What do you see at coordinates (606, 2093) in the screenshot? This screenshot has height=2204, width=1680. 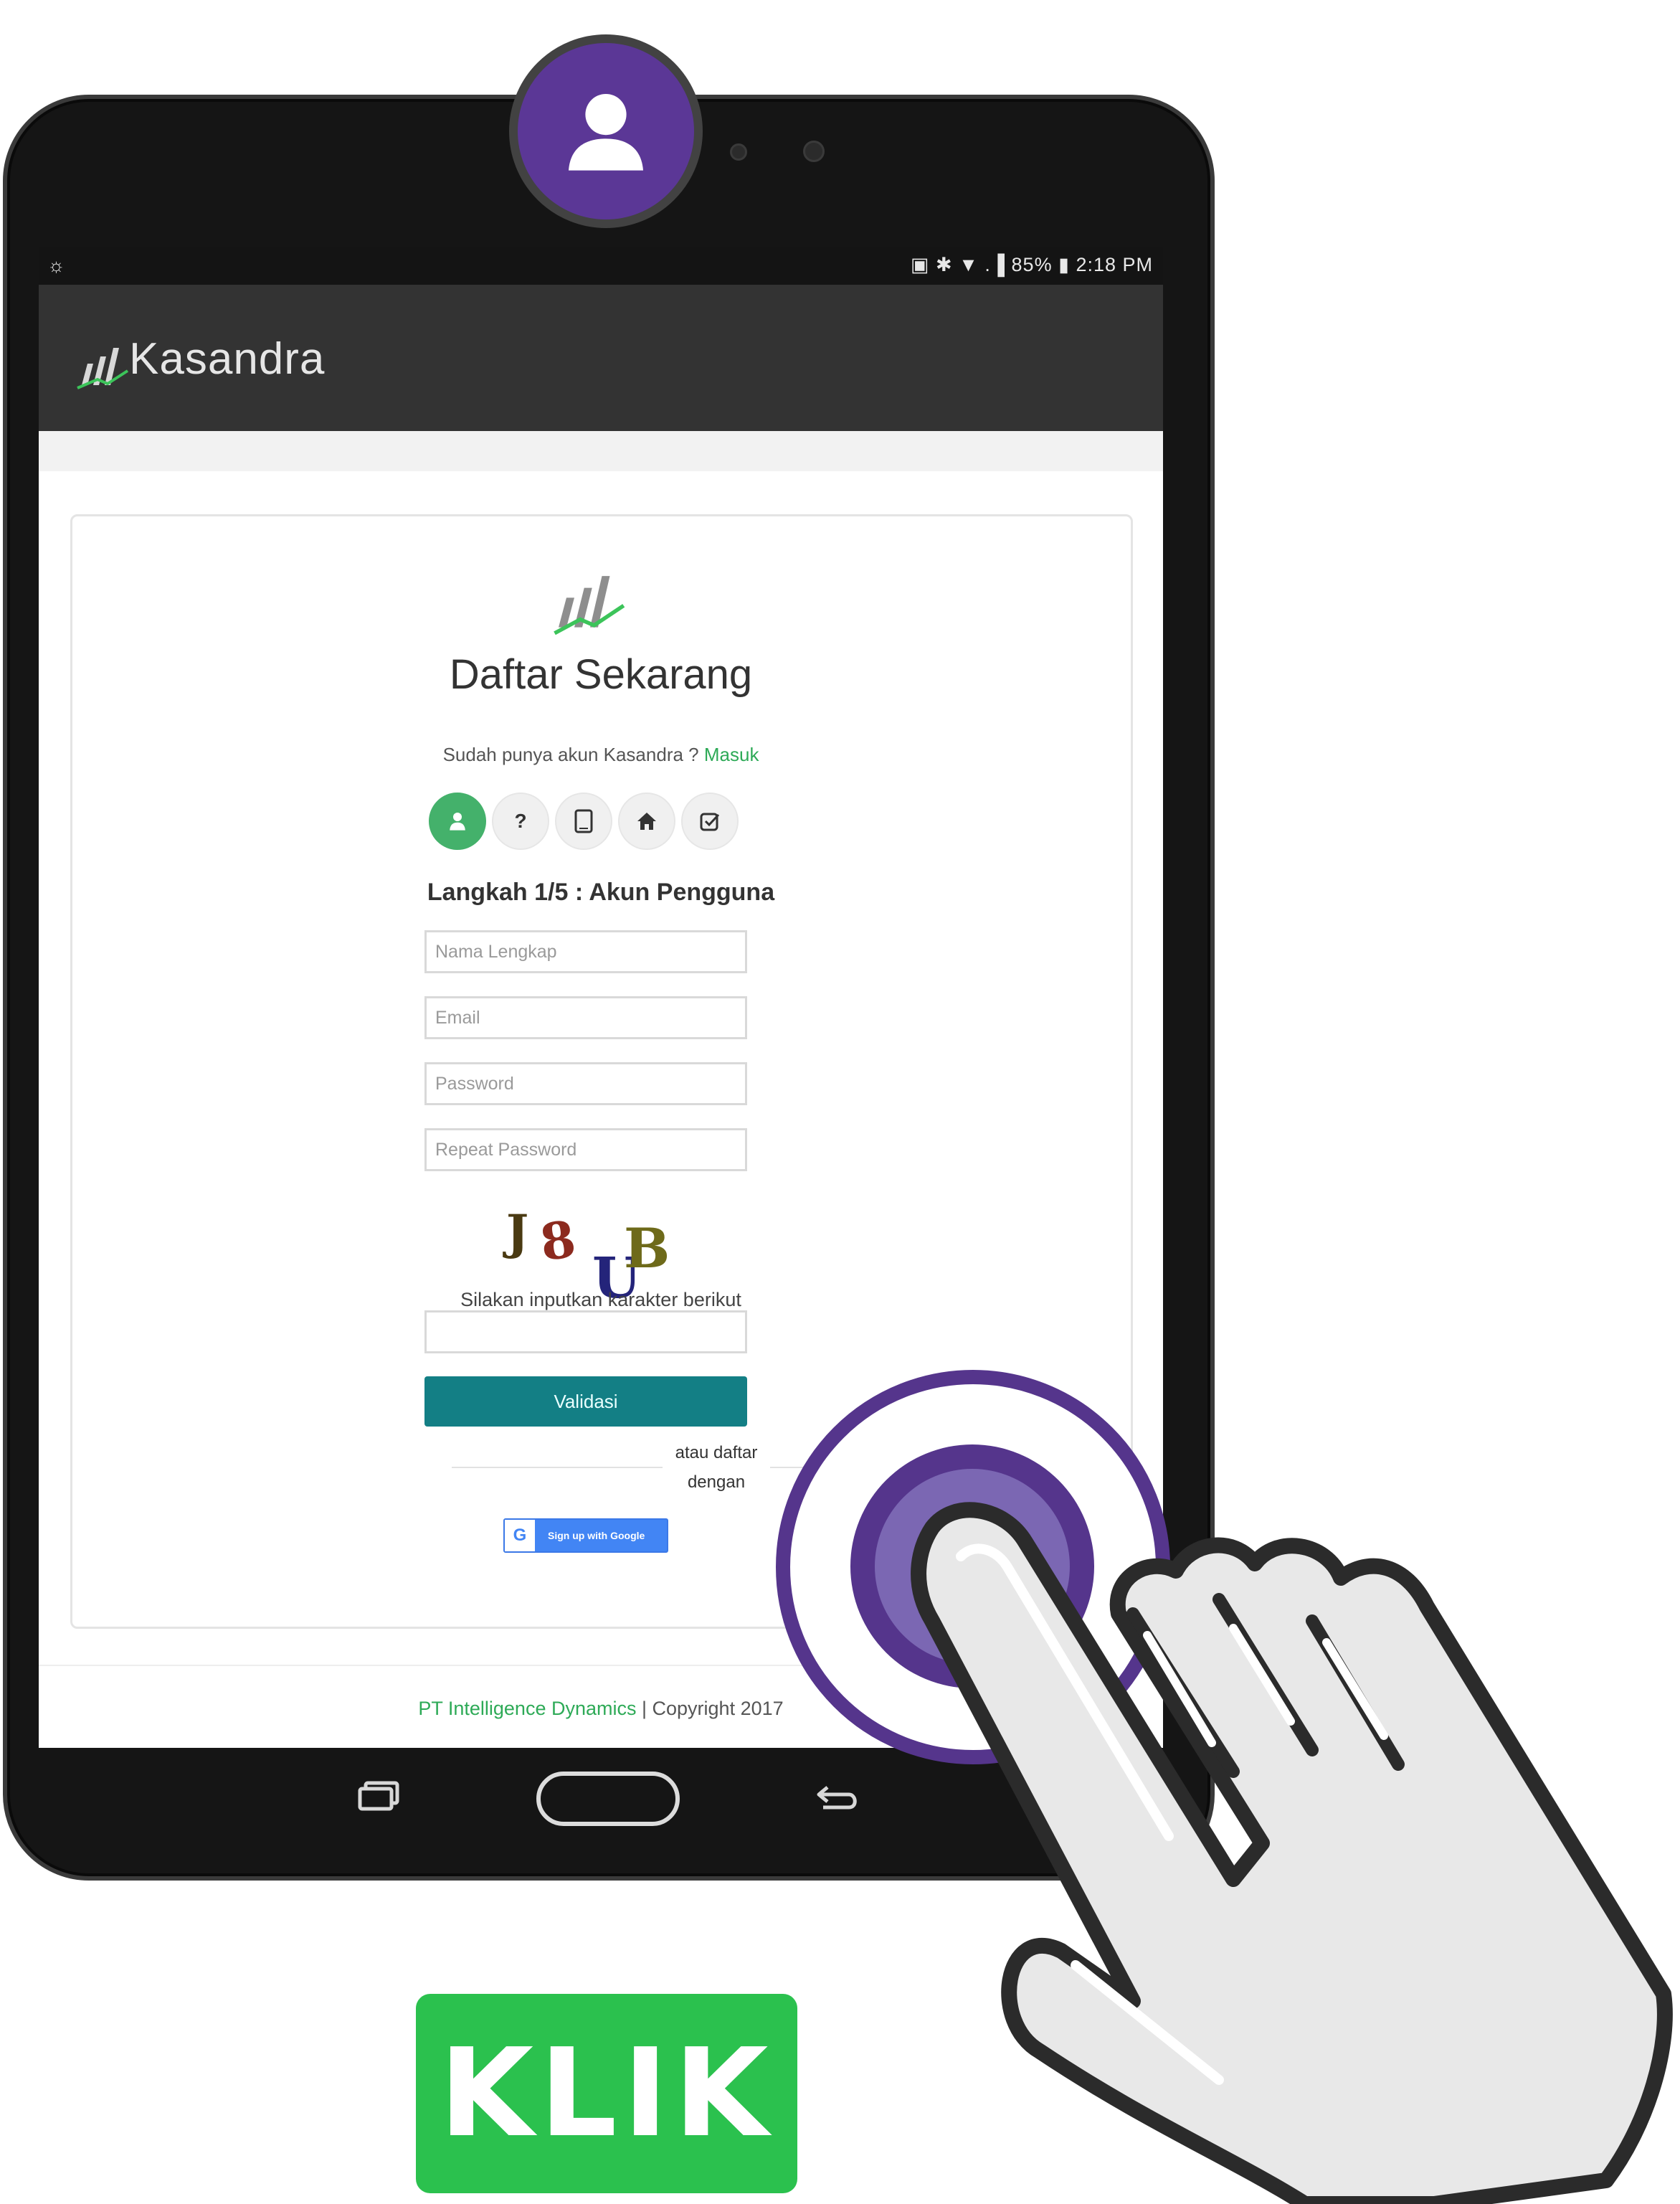 I see `klik-button: KLIK` at bounding box center [606, 2093].